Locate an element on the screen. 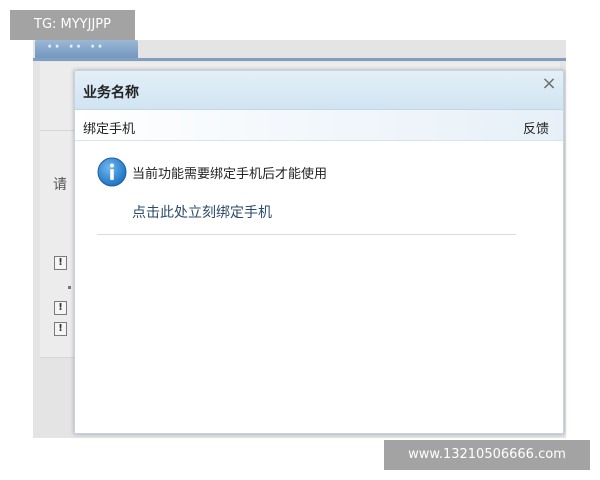 The image size is (600, 480). watermark-bottom-right: www.13210506666.com is located at coordinates (487, 455).